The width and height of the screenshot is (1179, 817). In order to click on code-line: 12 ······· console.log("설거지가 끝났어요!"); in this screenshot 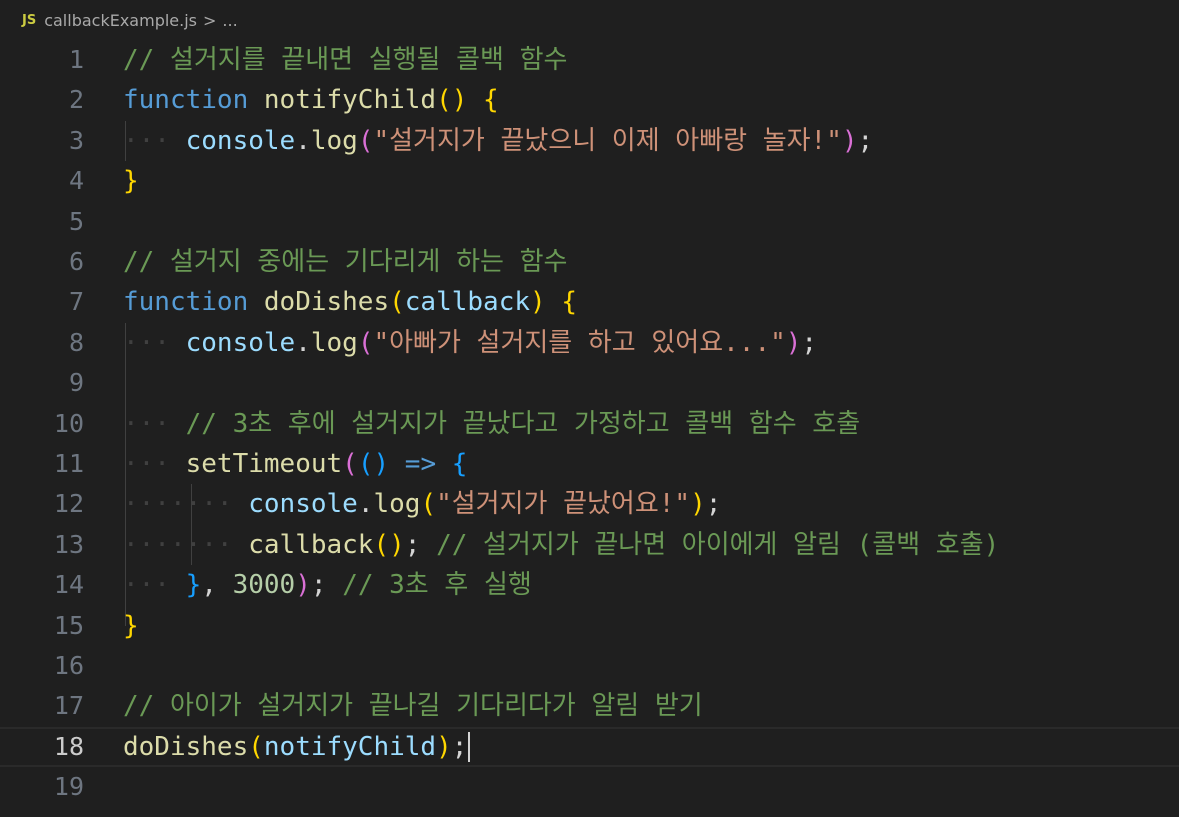, I will do `click(589, 504)`.